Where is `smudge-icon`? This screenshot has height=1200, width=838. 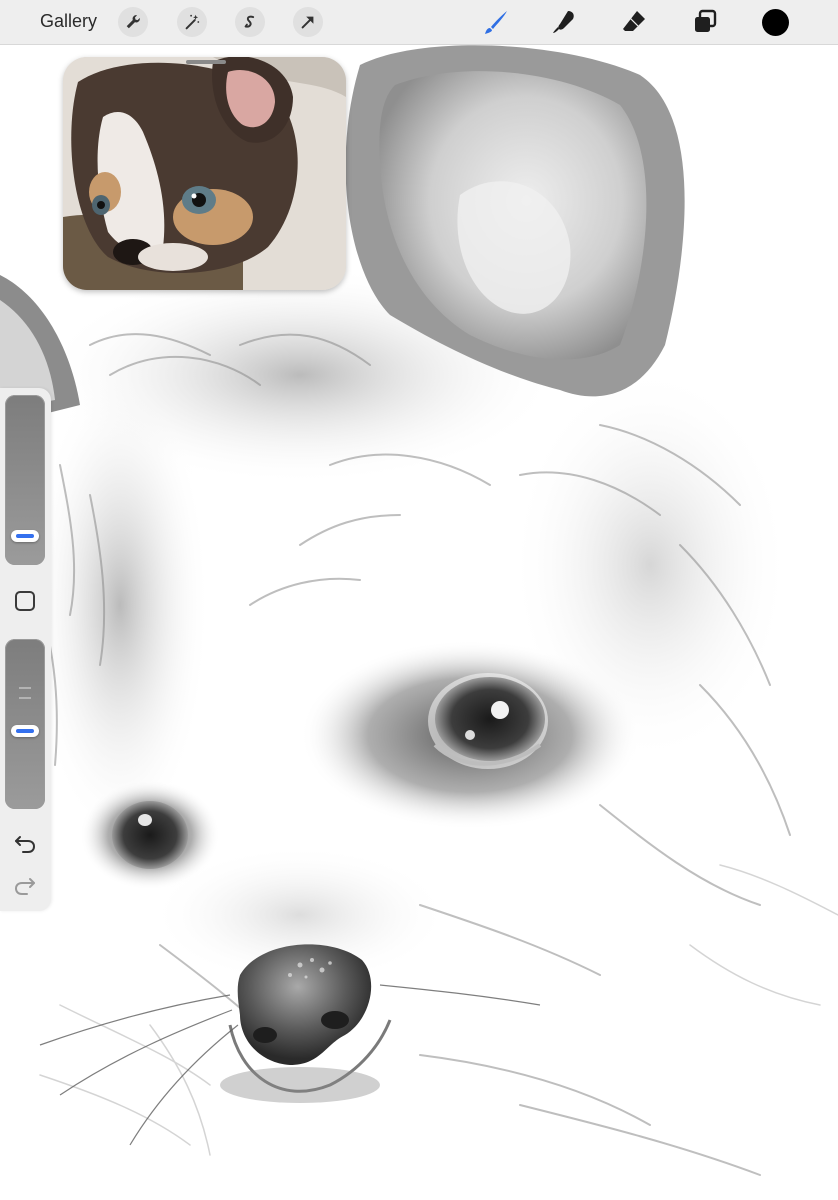 smudge-icon is located at coordinates (564, 22).